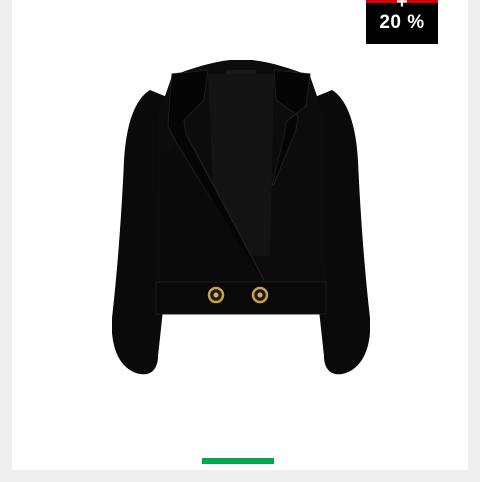  Describe the element at coordinates (241, 72) in the screenshot. I see `brand-neck-tag` at that location.